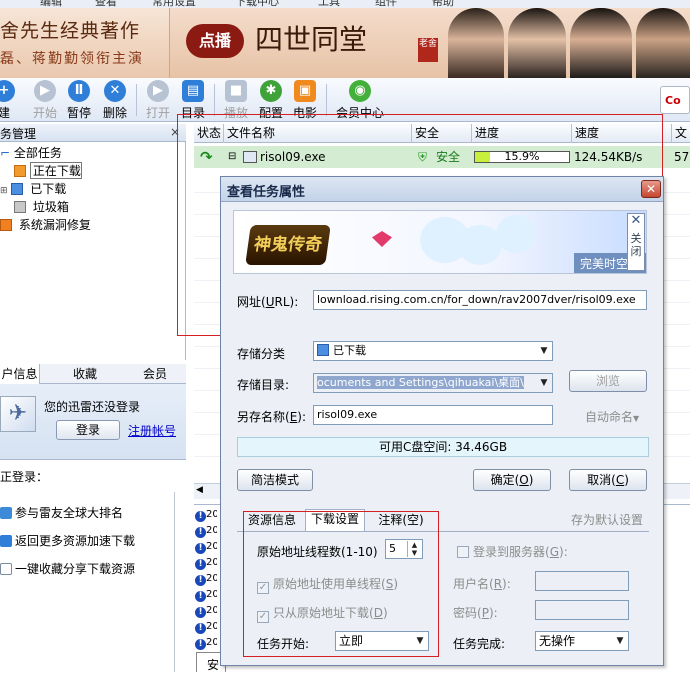 The image size is (690, 675). What do you see at coordinates (582, 641) in the screenshot?
I see `task-finish-select: 无操作 ▼` at bounding box center [582, 641].